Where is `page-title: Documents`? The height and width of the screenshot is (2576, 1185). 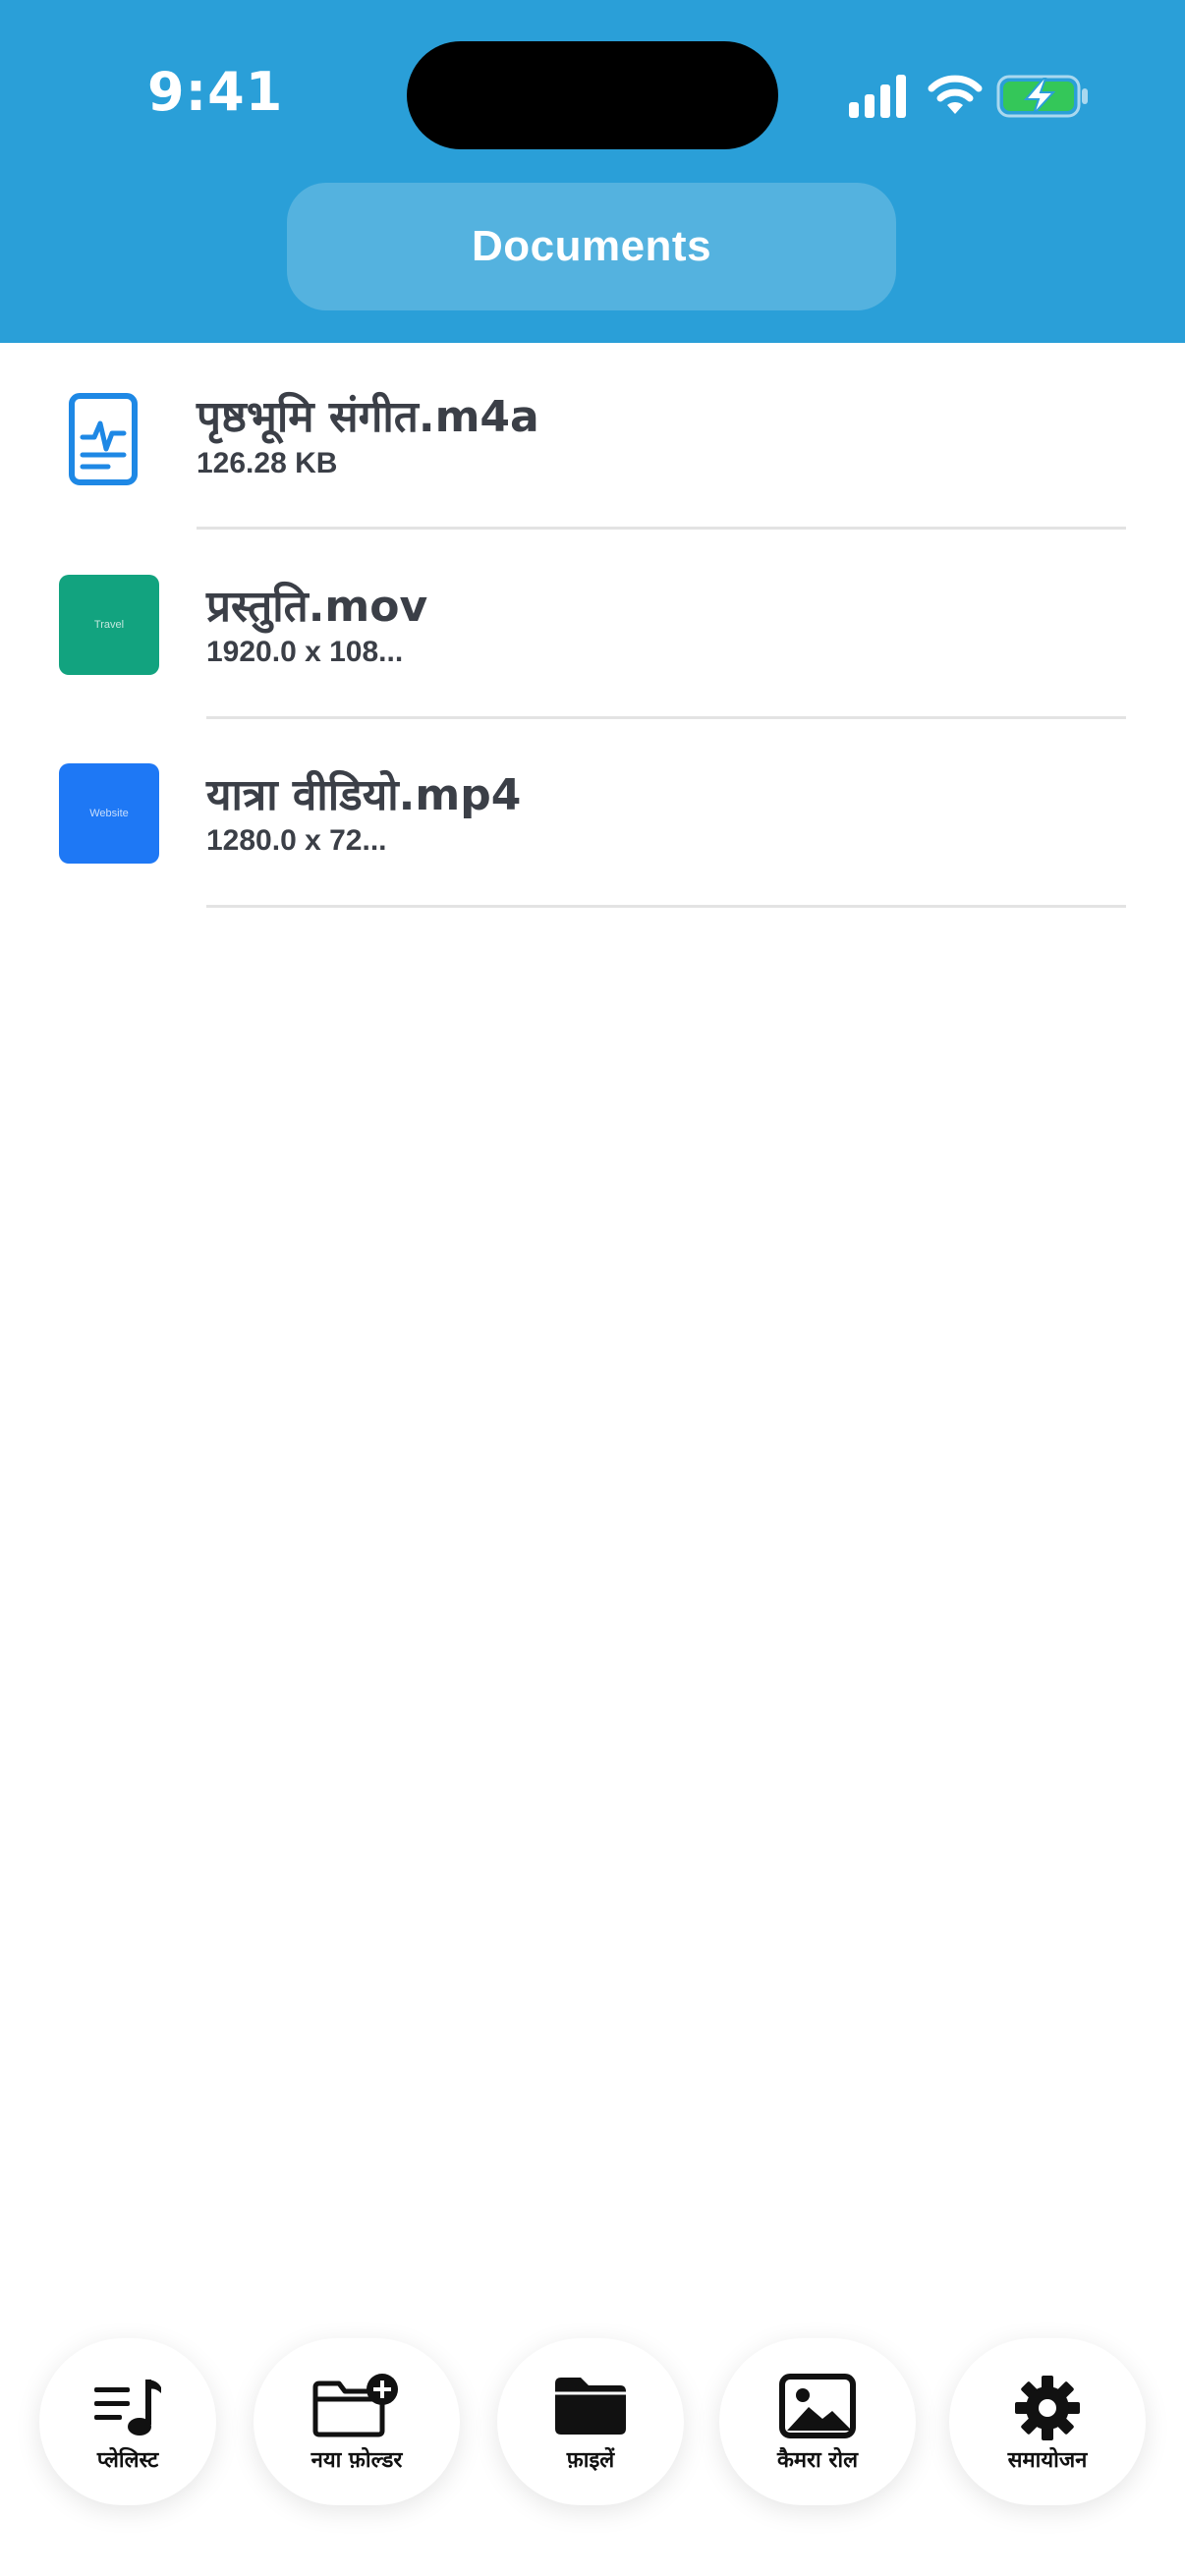 page-title: Documents is located at coordinates (592, 246).